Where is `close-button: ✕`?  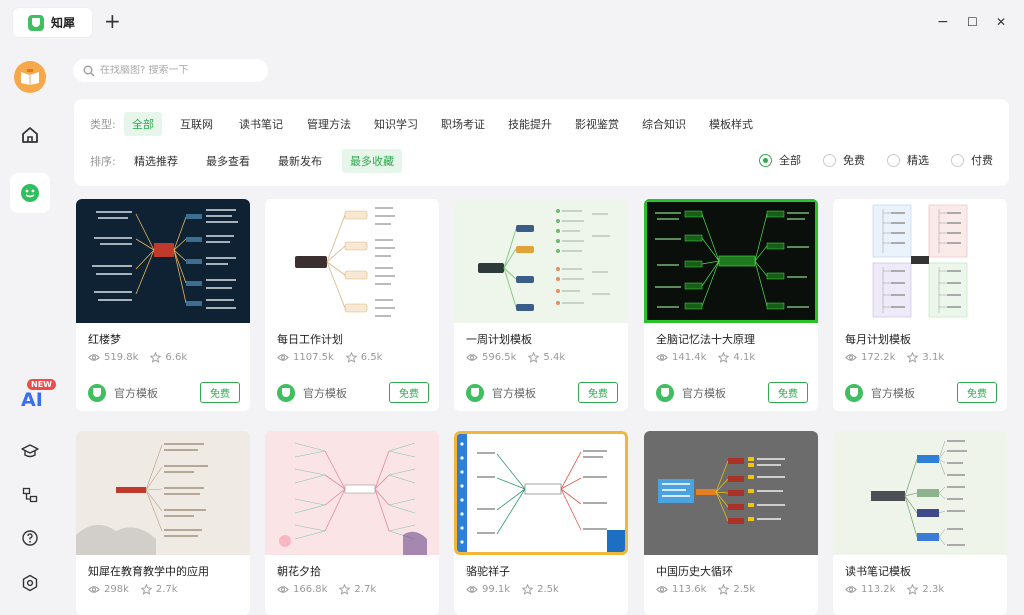
close-button: ✕ is located at coordinates (1001, 22).